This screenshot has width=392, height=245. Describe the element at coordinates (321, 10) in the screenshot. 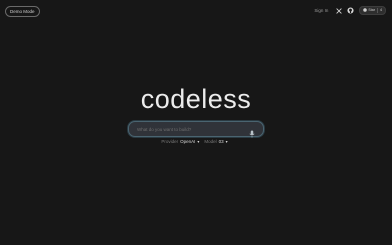

I see `sign-in-link: Sign In` at that location.